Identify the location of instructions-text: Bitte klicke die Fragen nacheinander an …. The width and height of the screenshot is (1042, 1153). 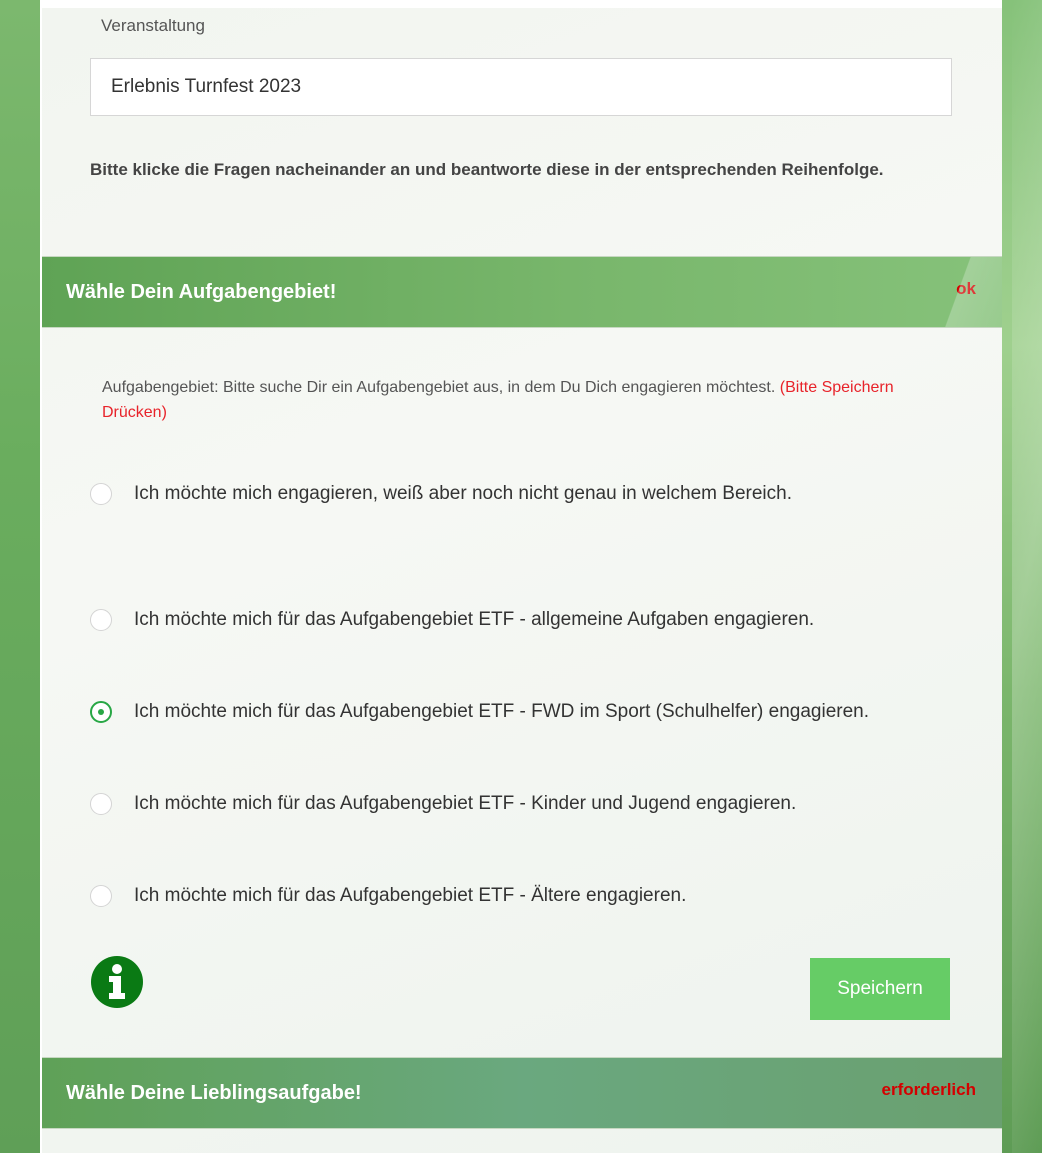
(487, 169).